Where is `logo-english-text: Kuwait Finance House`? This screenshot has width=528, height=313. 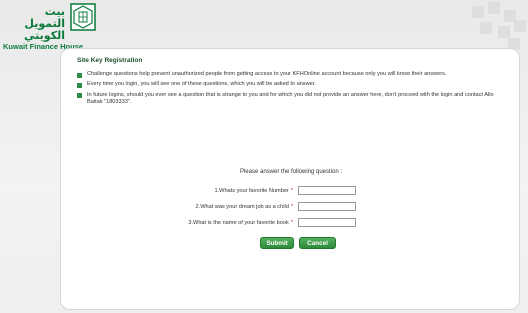 logo-english-text: Kuwait Finance House is located at coordinates (43, 46).